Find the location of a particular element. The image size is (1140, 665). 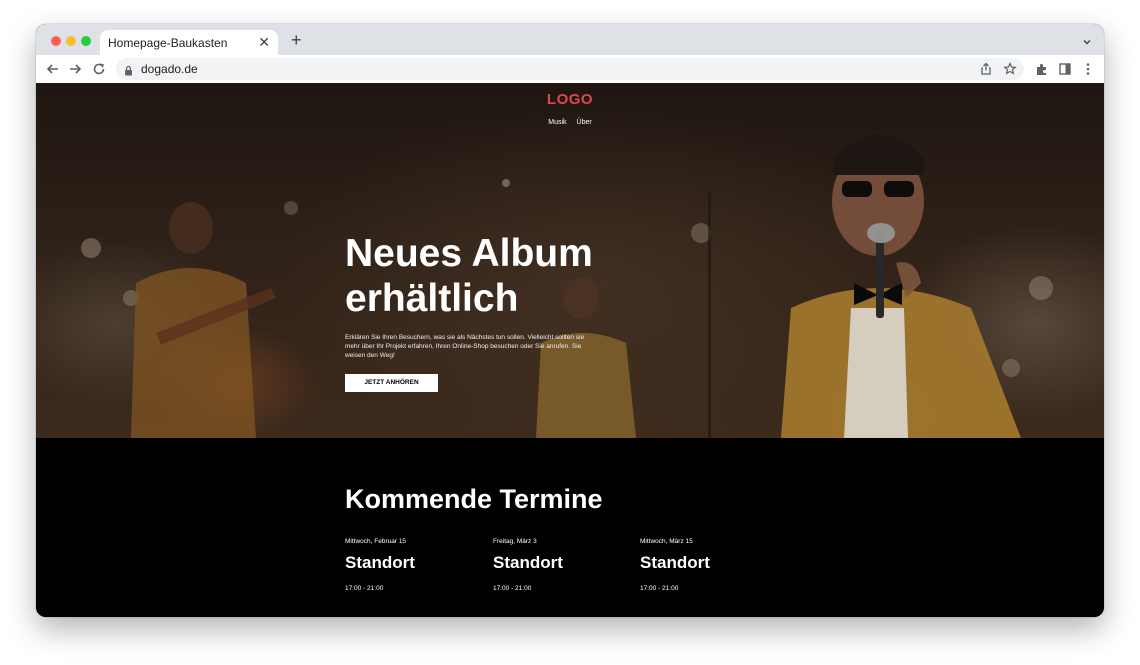

reload-icon is located at coordinates (99, 69).